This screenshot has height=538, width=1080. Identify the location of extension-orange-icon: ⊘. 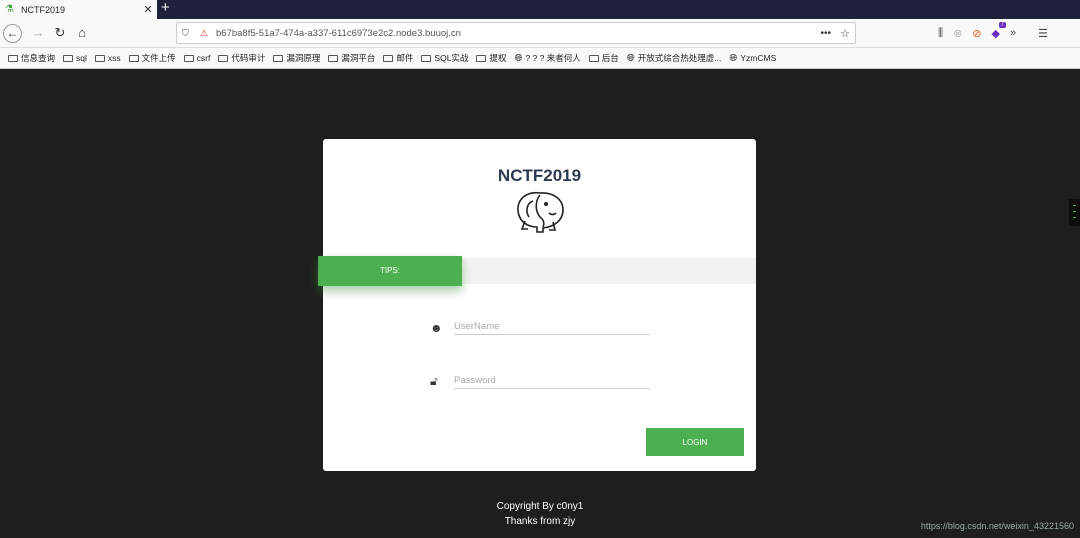
(976, 33).